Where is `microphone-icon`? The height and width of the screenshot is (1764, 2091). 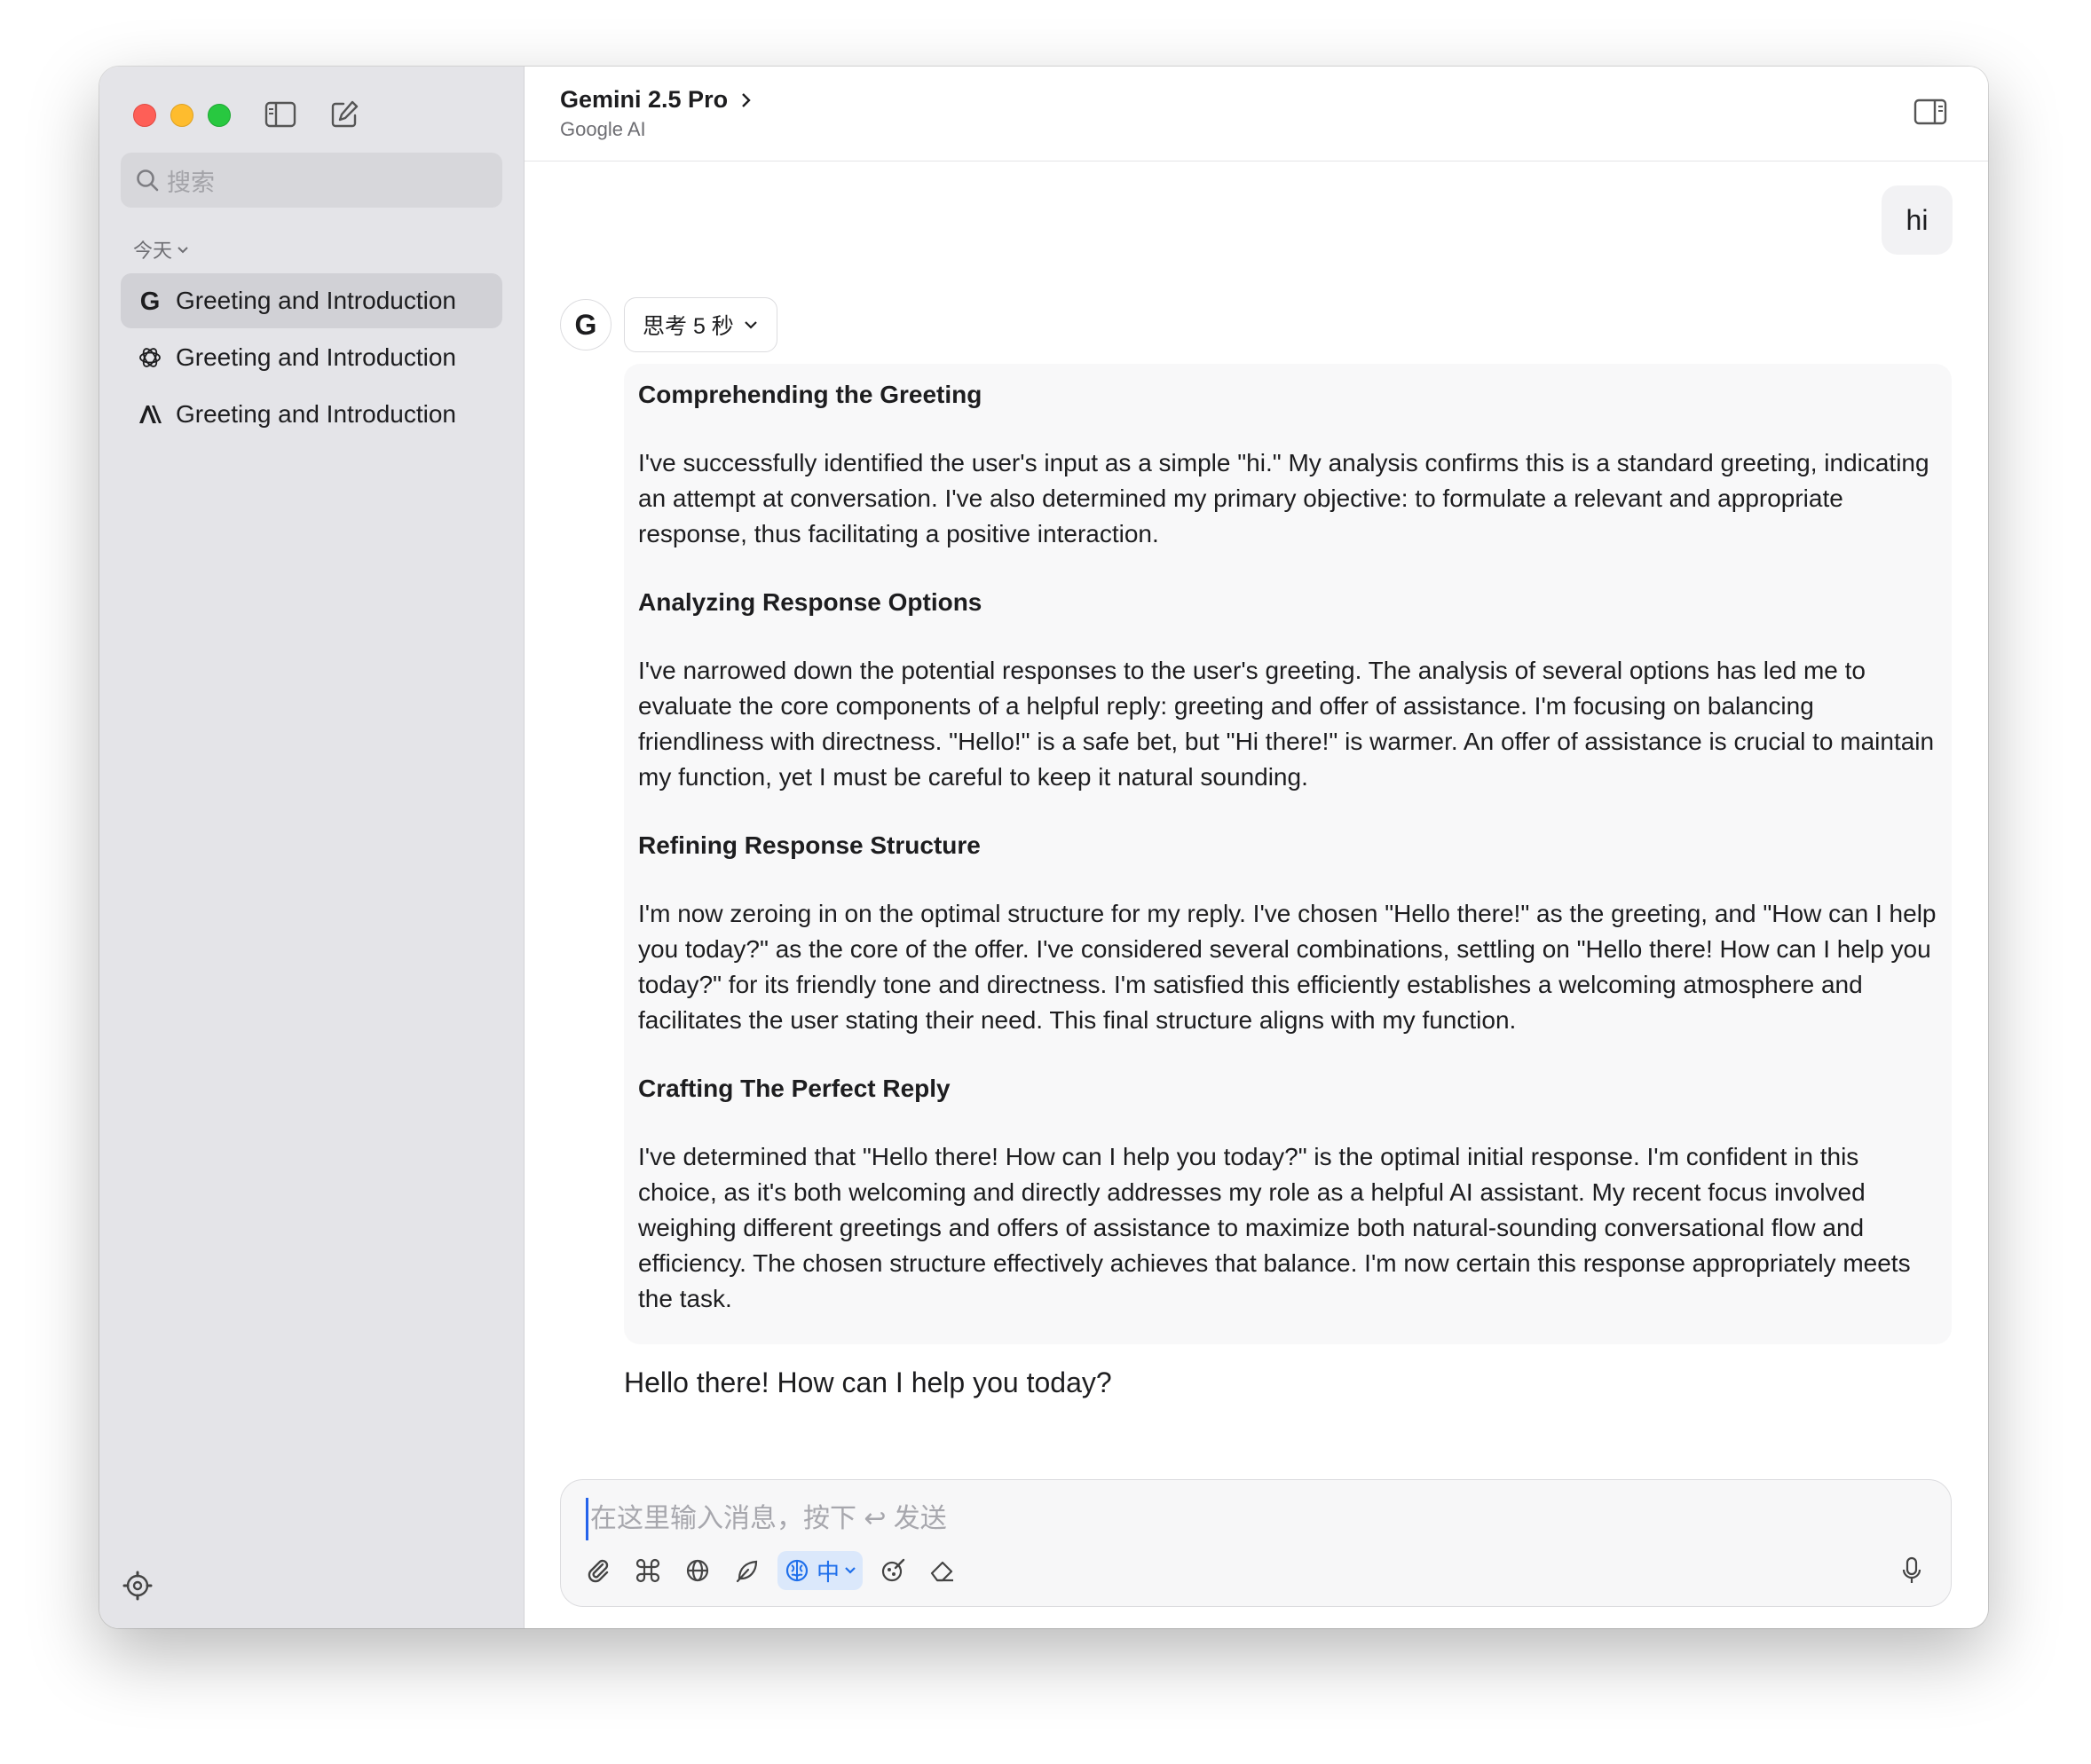 microphone-icon is located at coordinates (1911, 1569).